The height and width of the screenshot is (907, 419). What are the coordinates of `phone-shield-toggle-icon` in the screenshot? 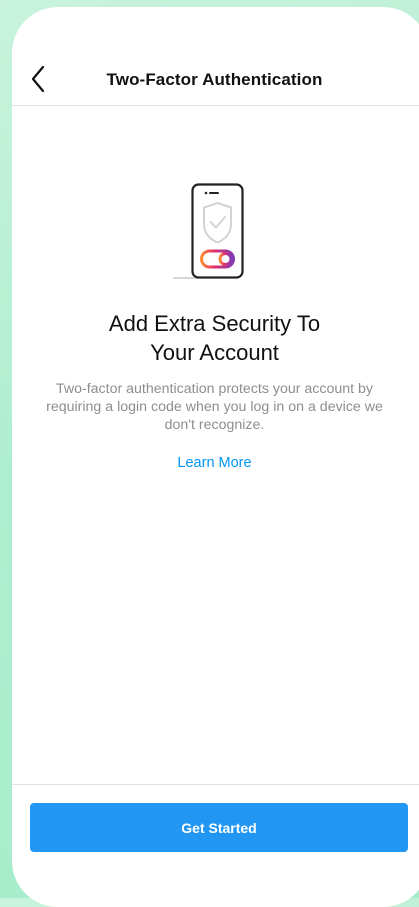 It's located at (208, 231).